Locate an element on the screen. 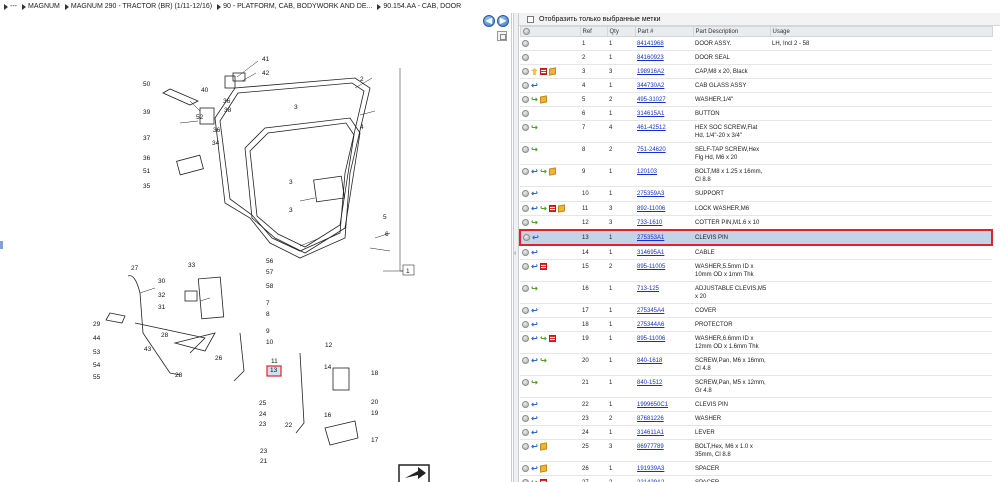 Image resolution: width=1000 pixels, height=482 pixels. callout-label: 7 is located at coordinates (268, 303).